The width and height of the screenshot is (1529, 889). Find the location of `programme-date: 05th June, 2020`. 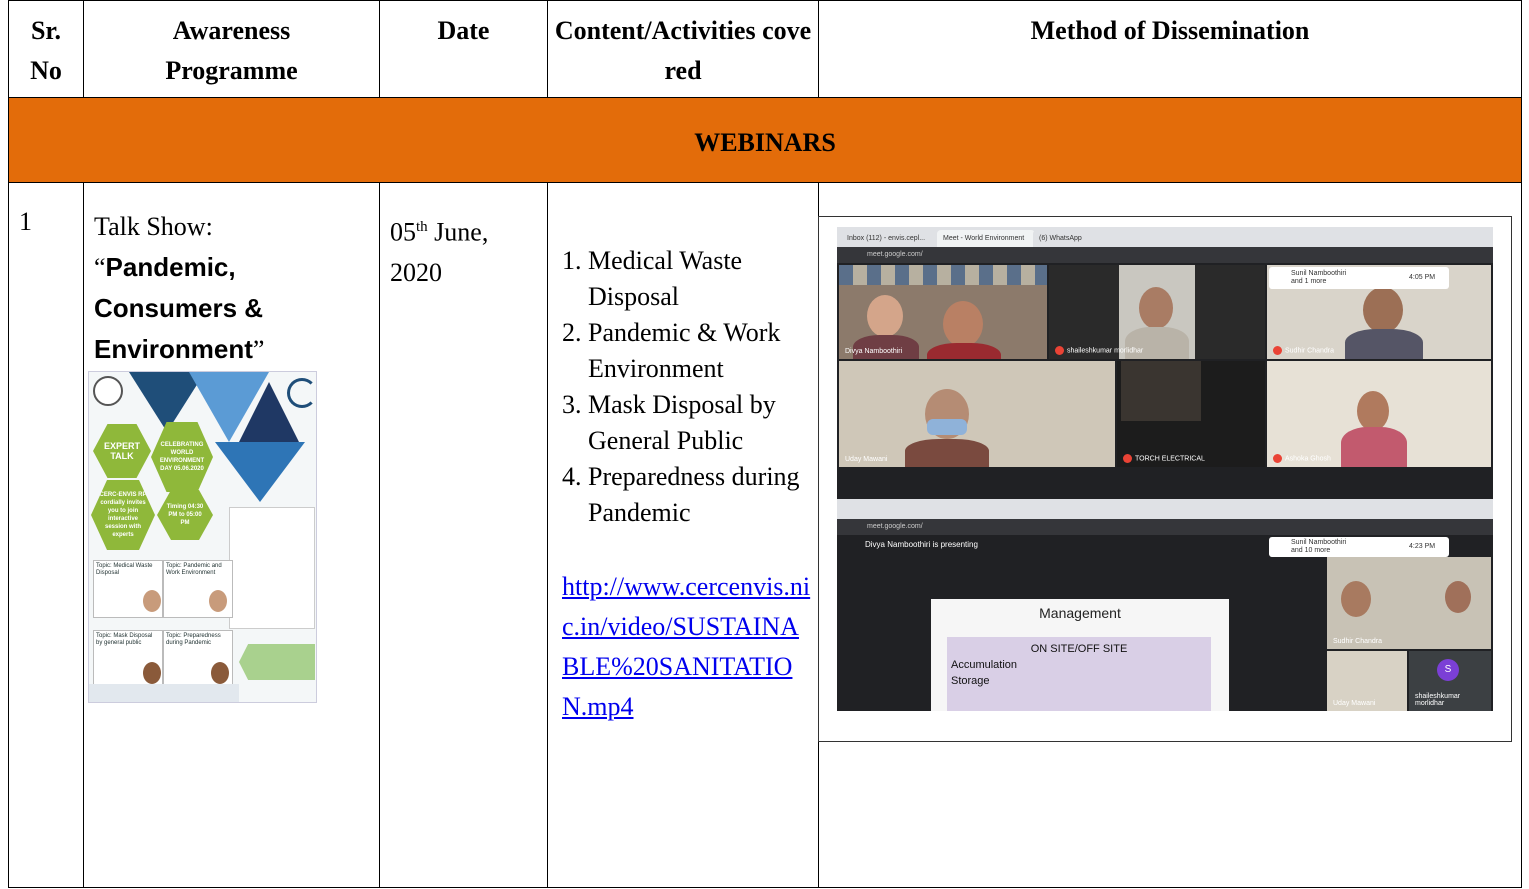

programme-date: 05th June, 2020 is located at coordinates (463, 238).